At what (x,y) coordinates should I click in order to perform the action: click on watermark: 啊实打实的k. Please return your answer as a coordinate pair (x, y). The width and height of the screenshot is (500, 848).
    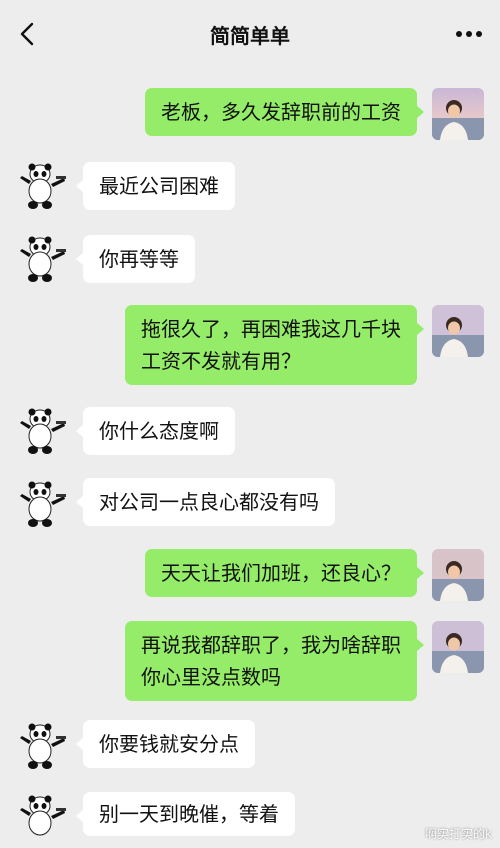
    Looking at the image, I should click on (458, 834).